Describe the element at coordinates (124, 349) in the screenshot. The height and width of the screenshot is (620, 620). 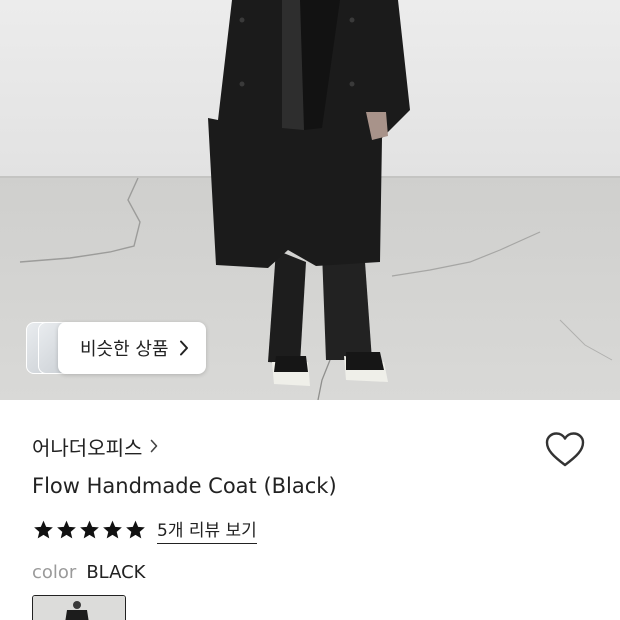
I see `similar-products-label: 비슷한 상품` at that location.